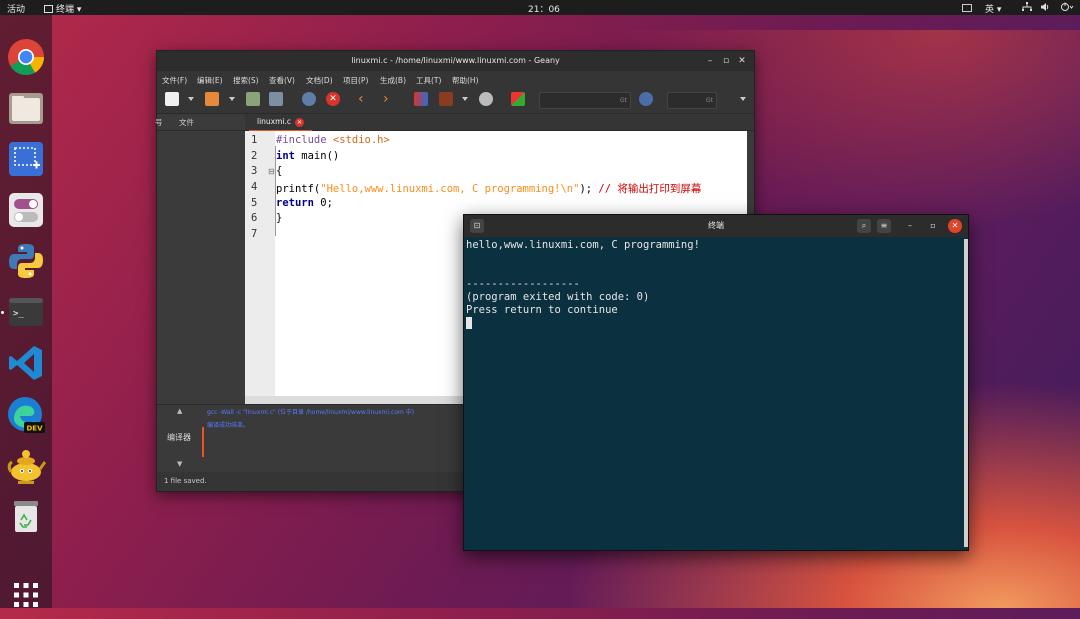 Image resolution: width=1080 pixels, height=619 pixels. What do you see at coordinates (583, 245) in the screenshot?
I see `terminal-line: hello,www.linuxmi.com, C programming!` at bounding box center [583, 245].